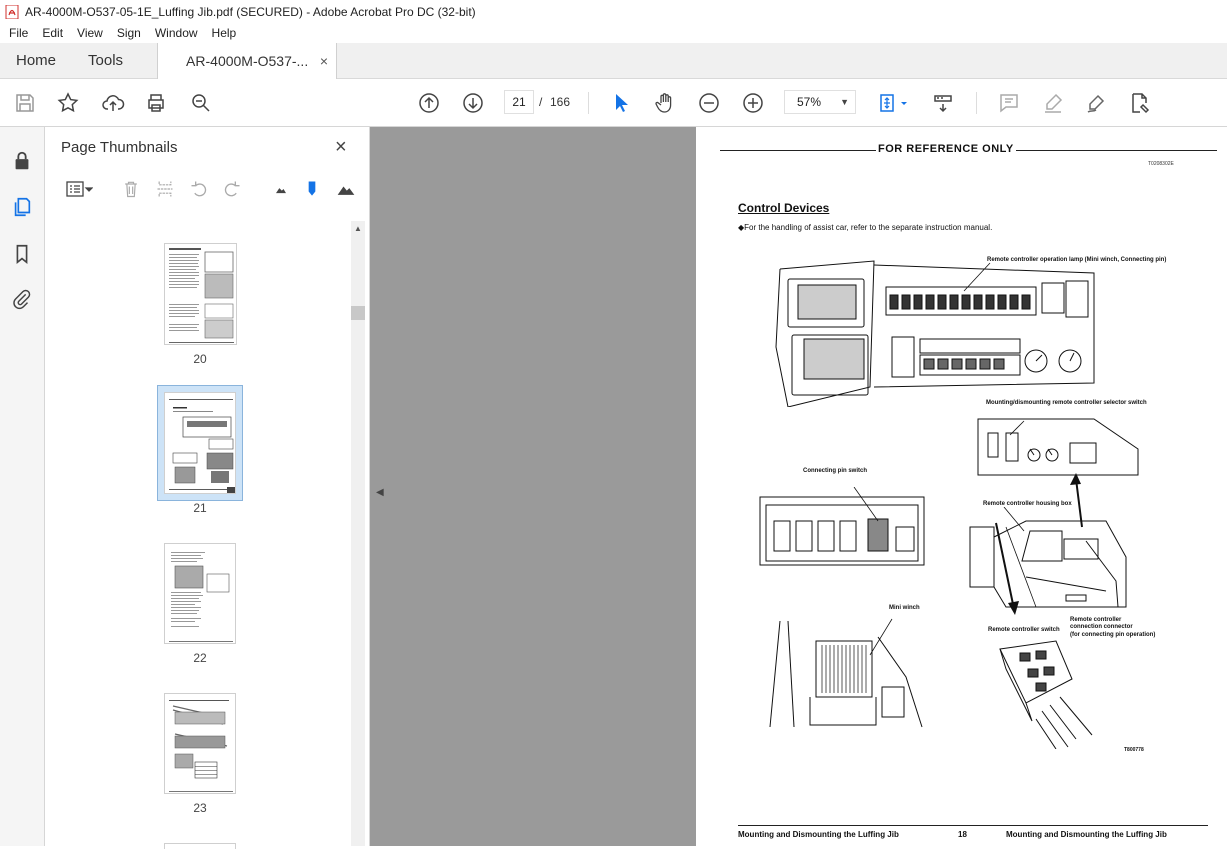 Image resolution: width=1227 pixels, height=849 pixels. I want to click on section-title: Control Devices, so click(784, 208).